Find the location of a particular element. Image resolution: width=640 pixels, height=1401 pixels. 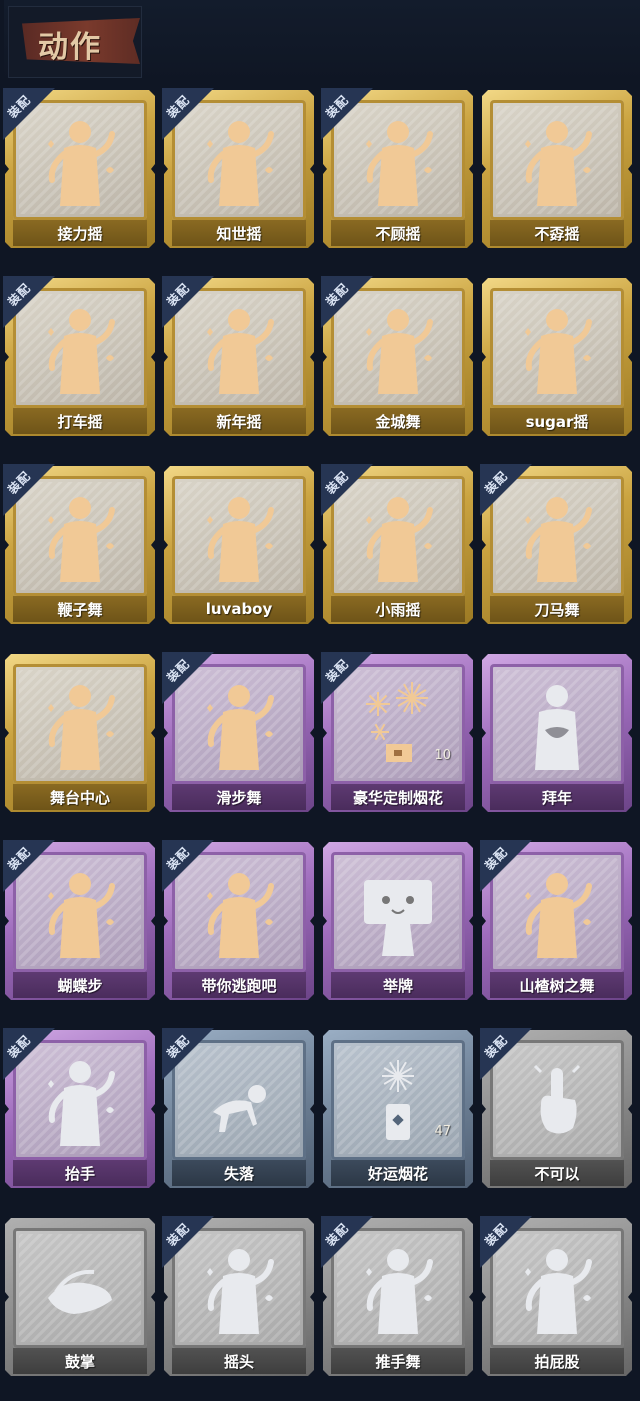

action-card: luvaboy is located at coordinates (239, 545).